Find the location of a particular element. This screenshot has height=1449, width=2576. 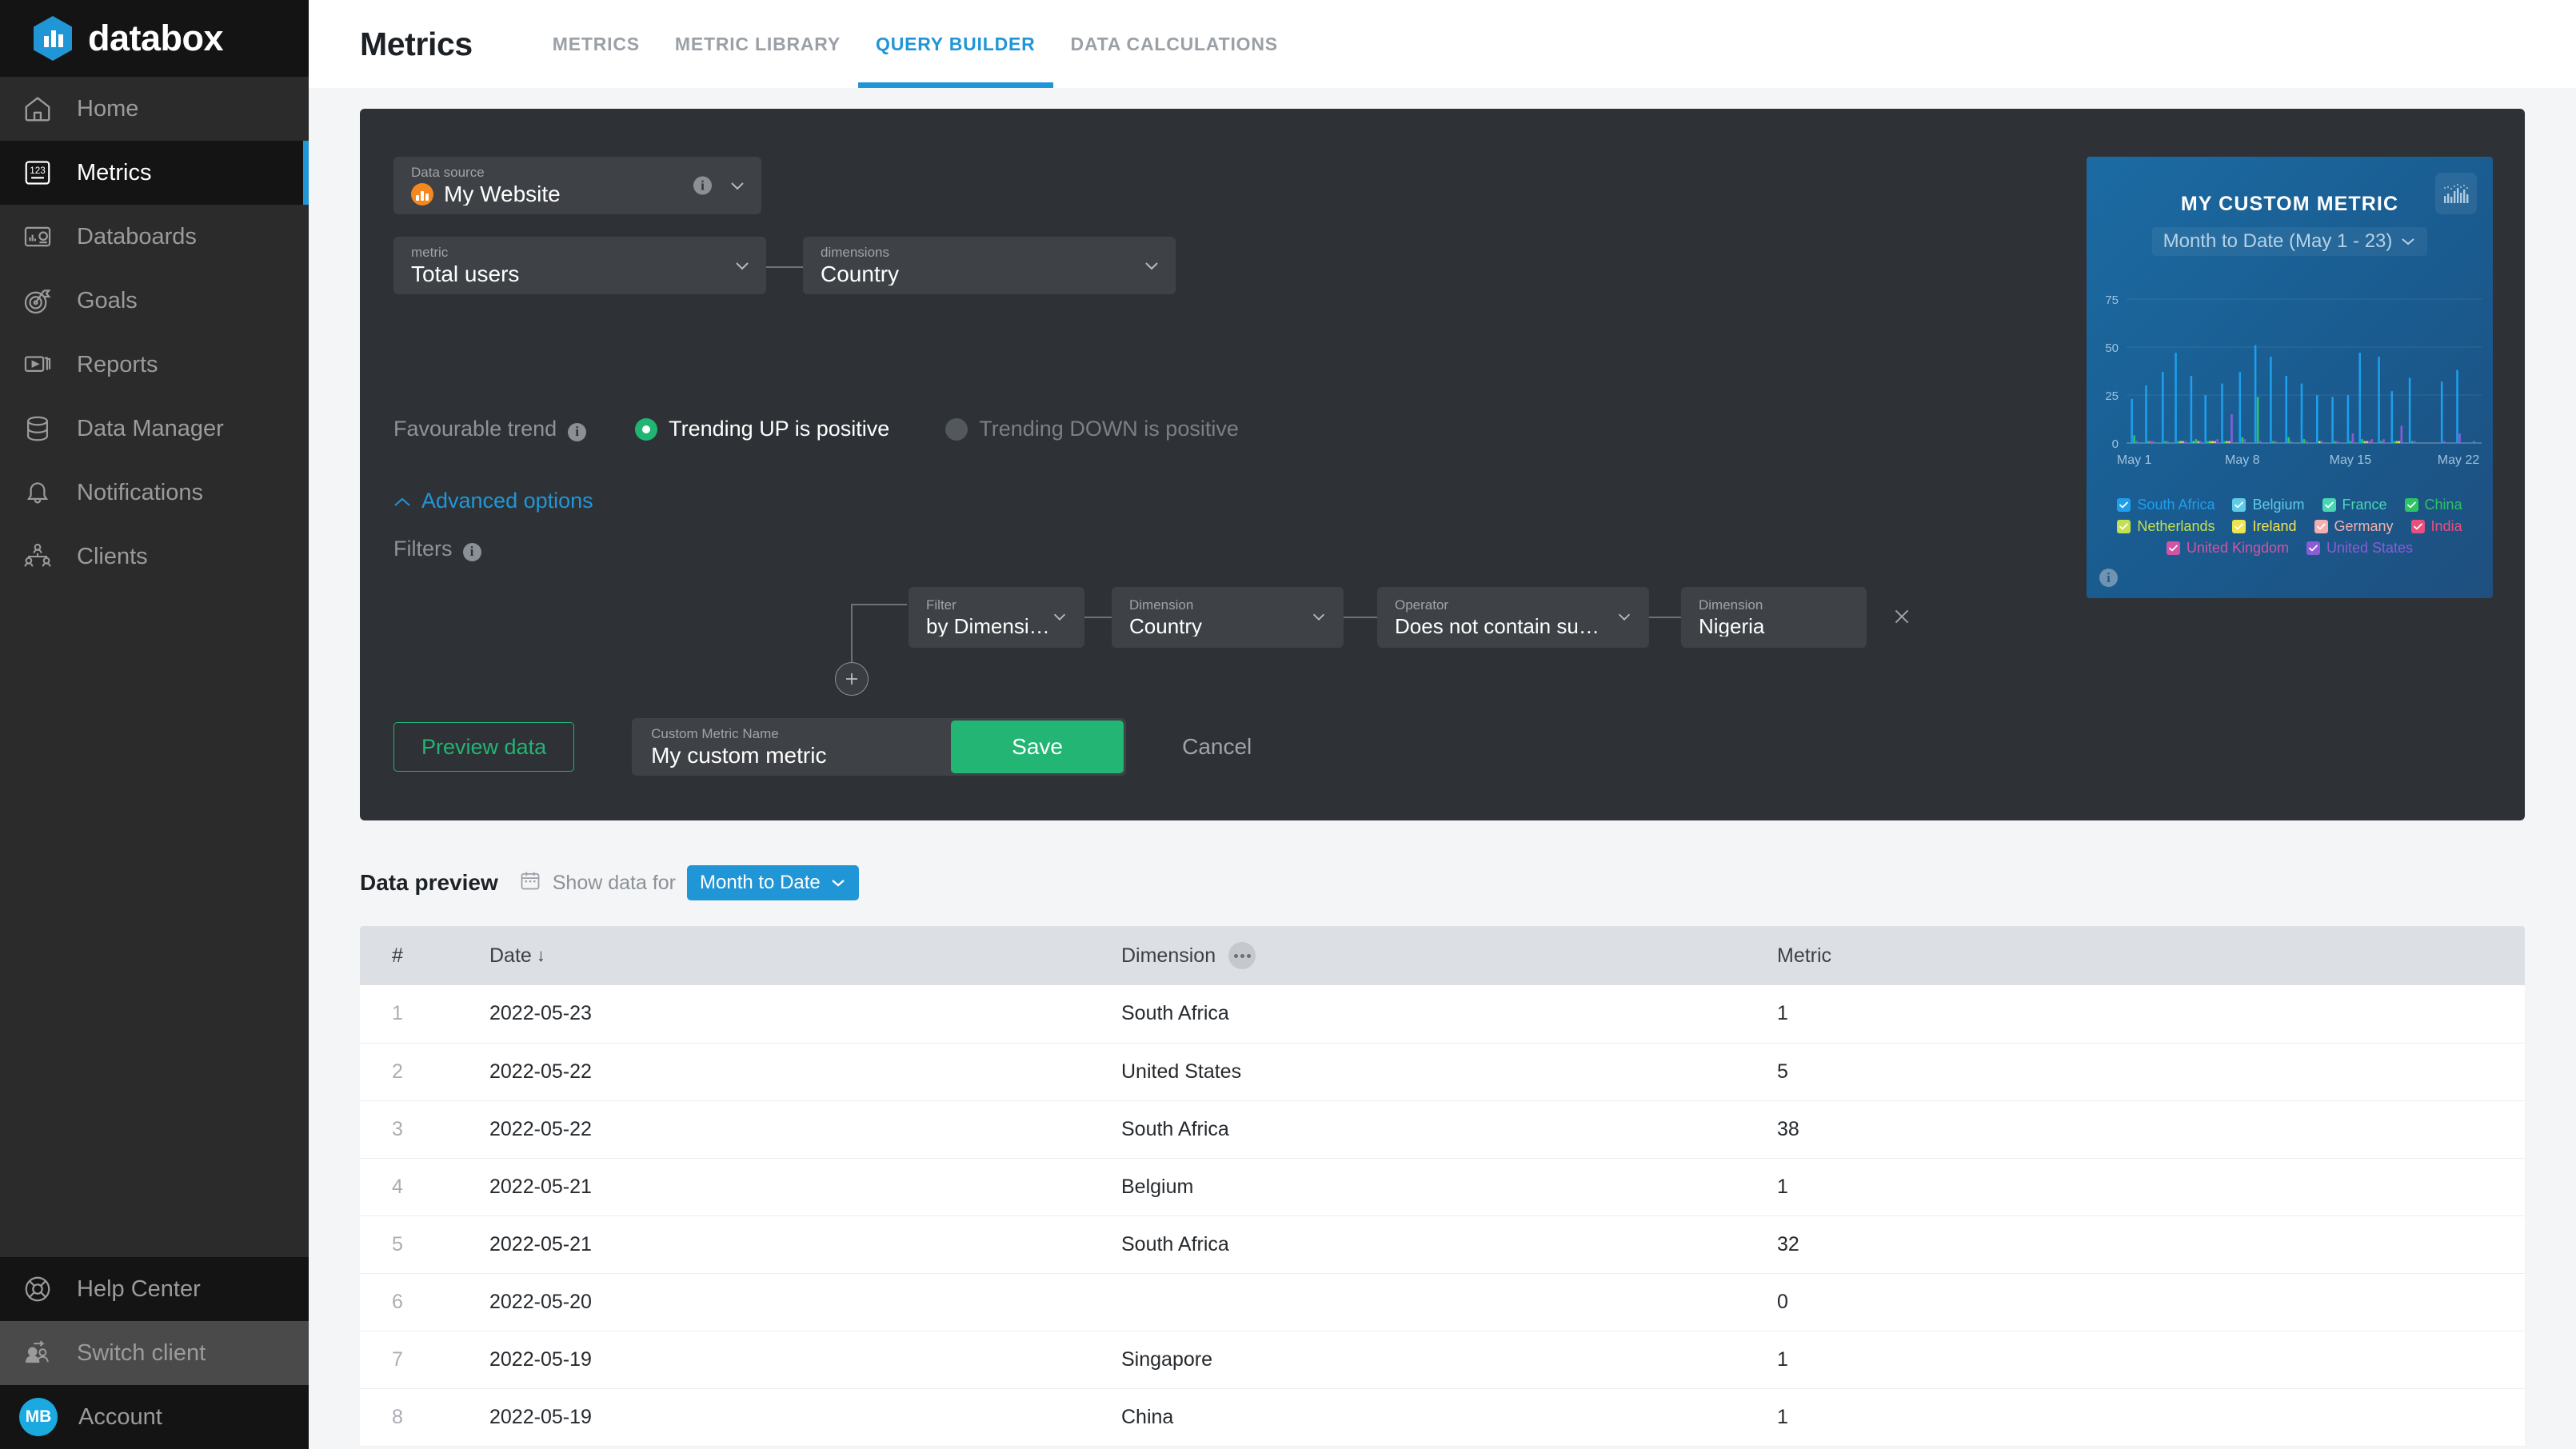

table-row: 3 2022-05-22 South Africa 38 is located at coordinates (1442, 1130).